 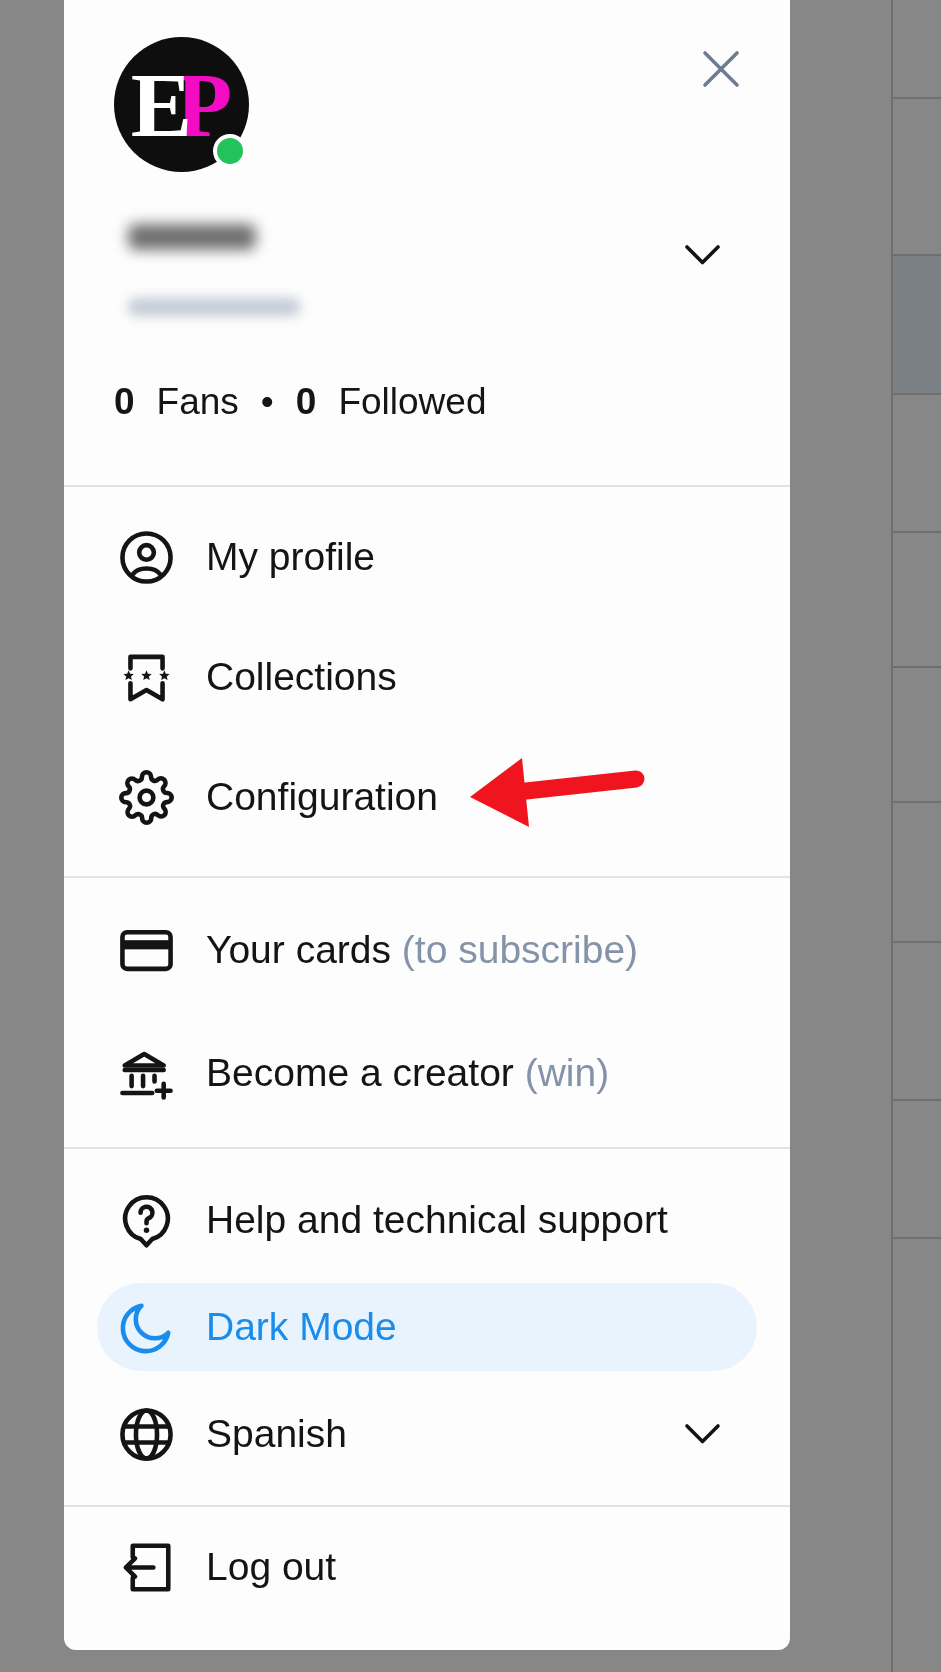 What do you see at coordinates (427, 1567) in the screenshot?
I see `menu-item: Log out` at bounding box center [427, 1567].